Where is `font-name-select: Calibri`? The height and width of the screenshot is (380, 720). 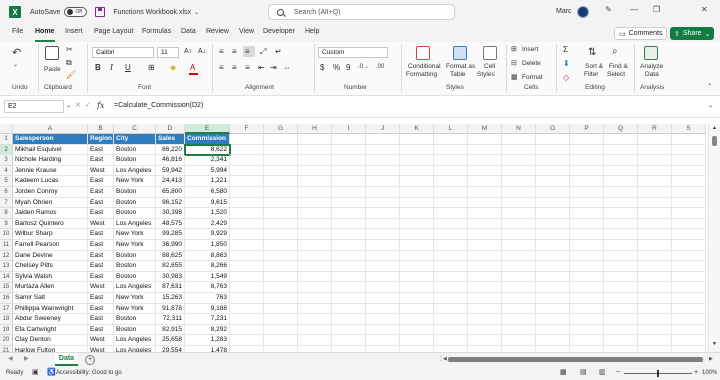
font-name-select: Calibri is located at coordinates (123, 52).